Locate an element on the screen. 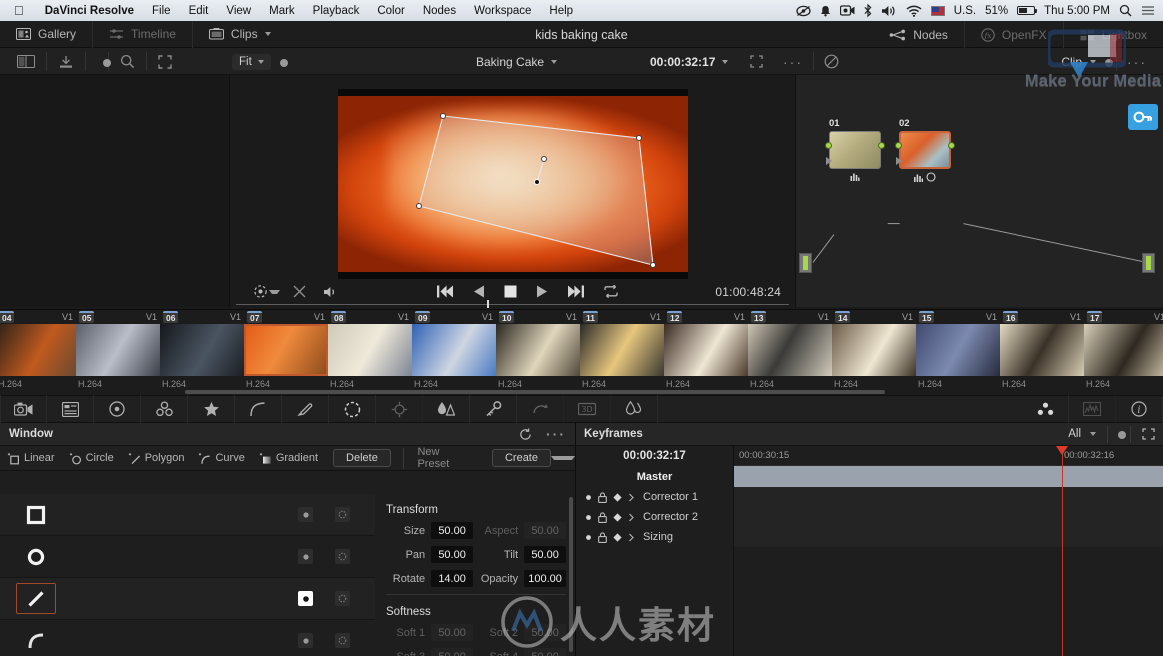 Image resolution: width=1163 pixels, height=656 pixels. wifi-icon is located at coordinates (914, 11).